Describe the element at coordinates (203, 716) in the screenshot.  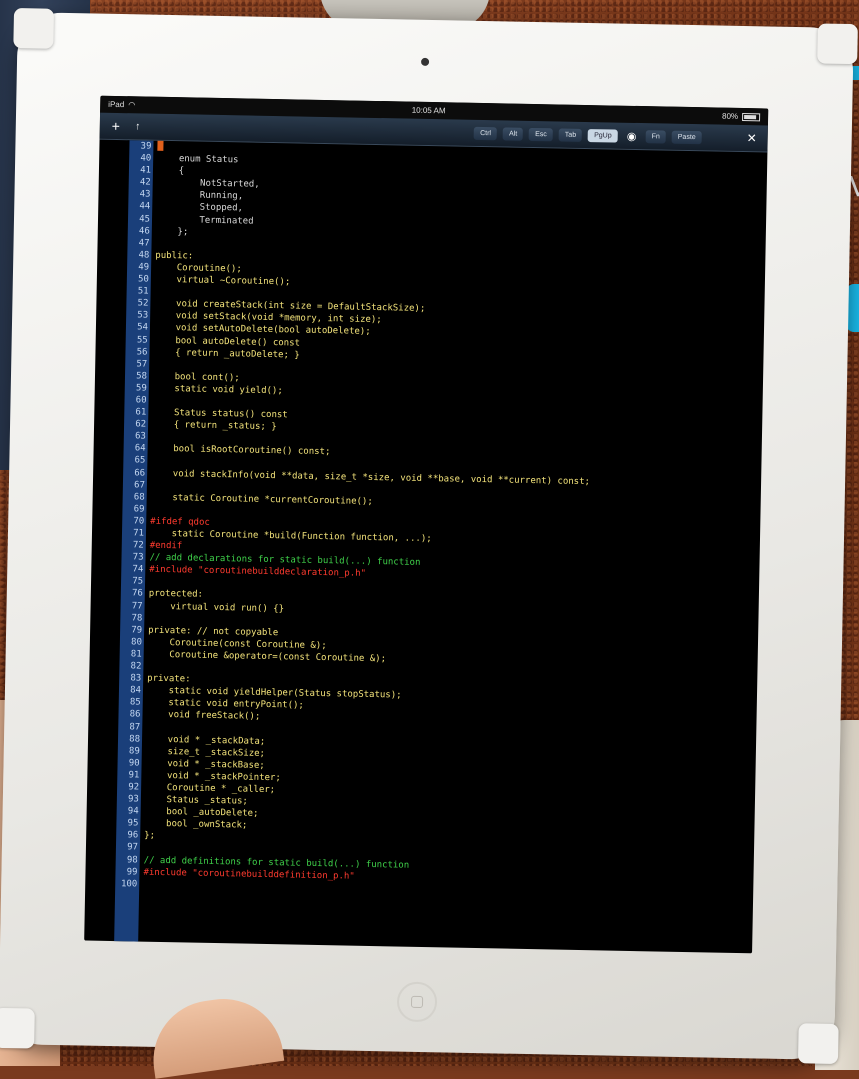
I see `code-text: void freeStack();` at that location.